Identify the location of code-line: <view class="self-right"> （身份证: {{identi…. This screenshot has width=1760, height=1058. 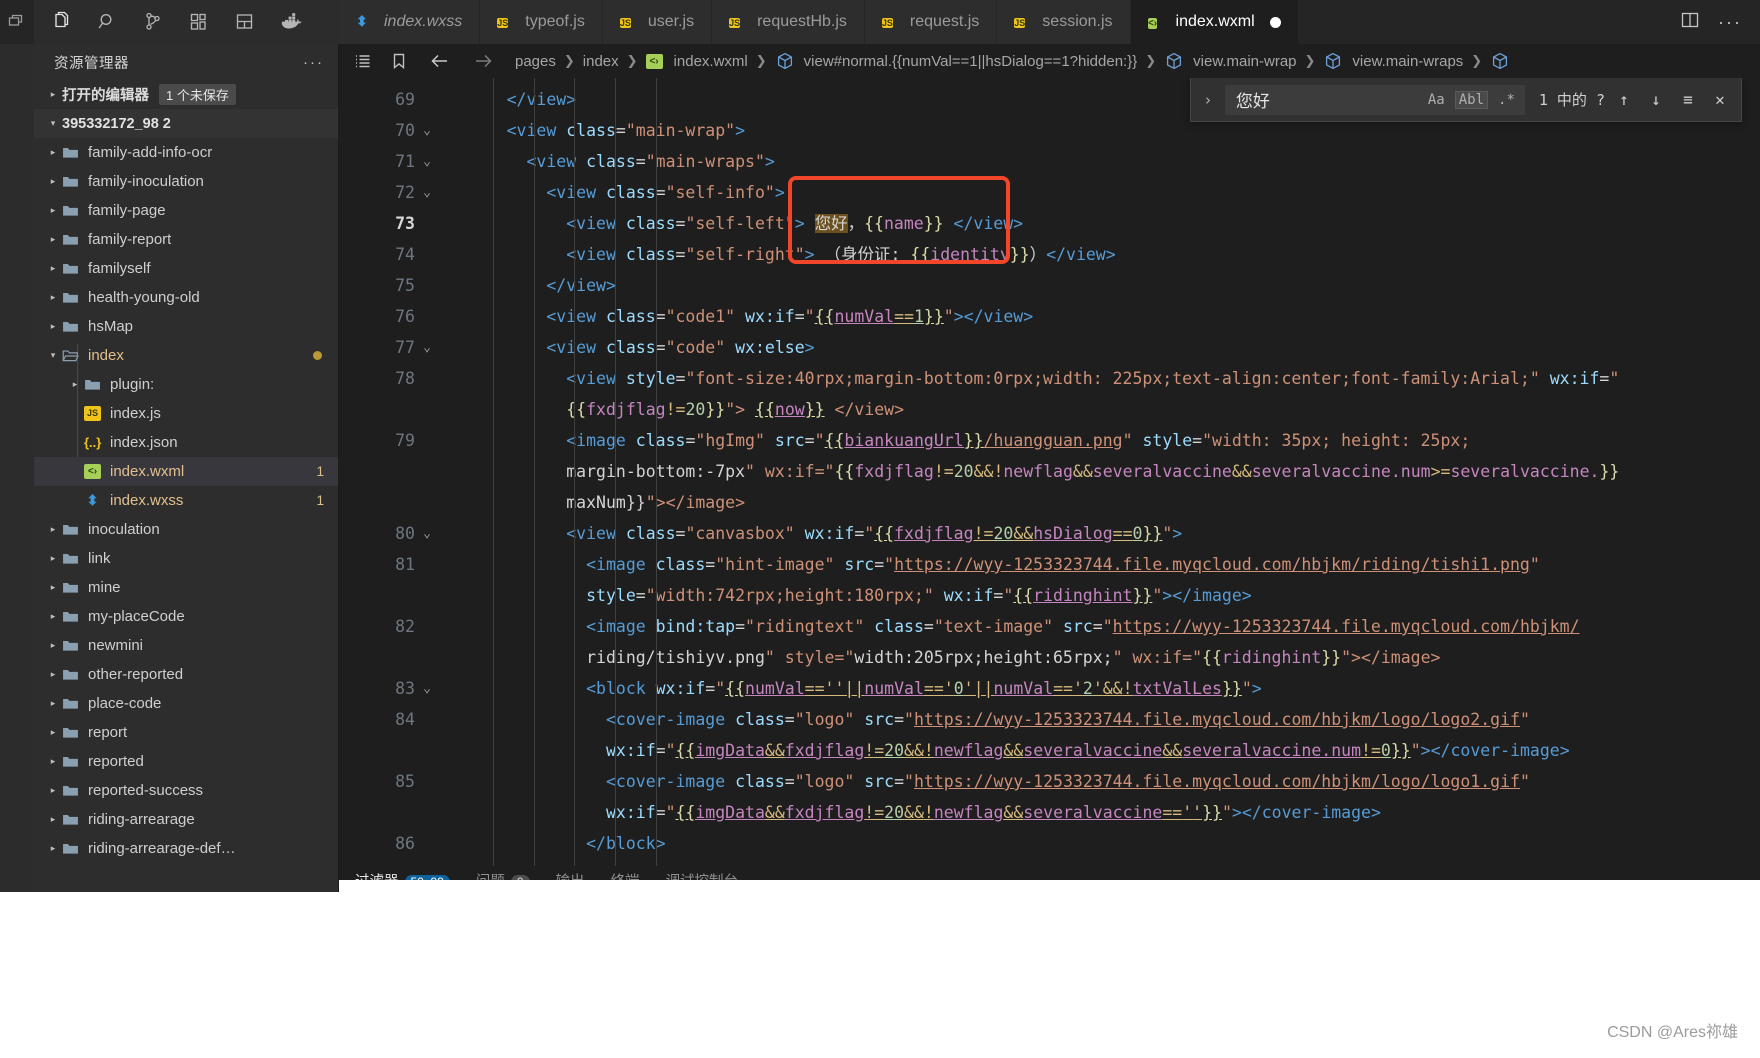
(841, 254).